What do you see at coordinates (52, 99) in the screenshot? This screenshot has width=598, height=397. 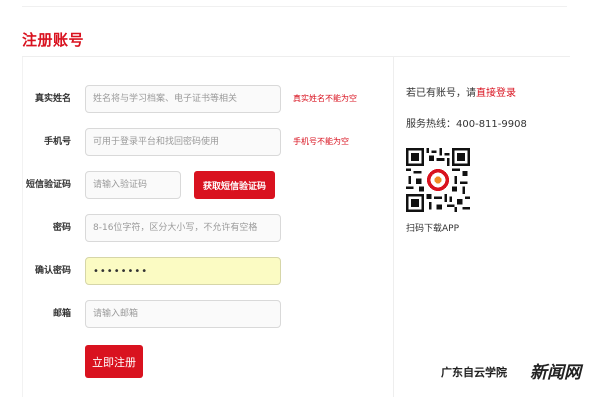 I see `realname-label: 真实姓名` at bounding box center [52, 99].